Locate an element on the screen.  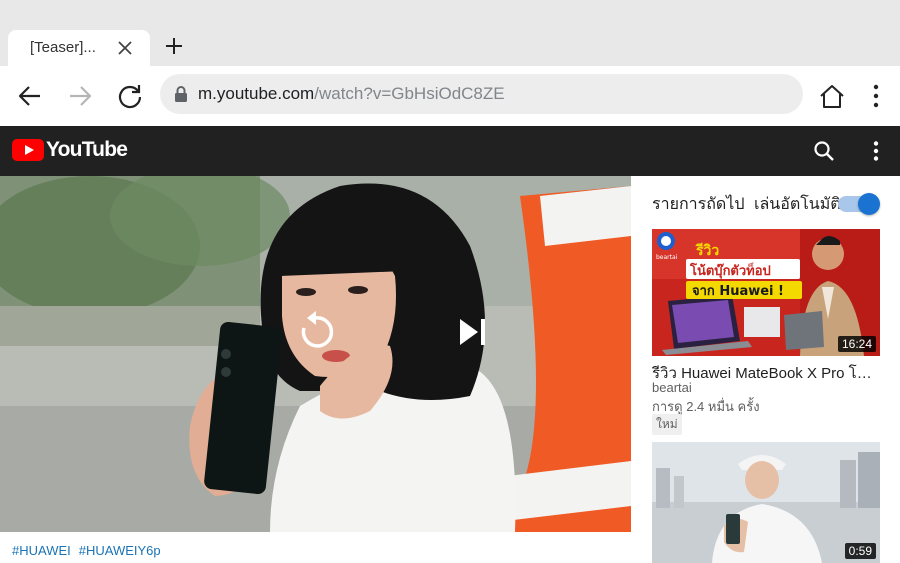
youtube-header: YouTube is located at coordinates (450, 151).